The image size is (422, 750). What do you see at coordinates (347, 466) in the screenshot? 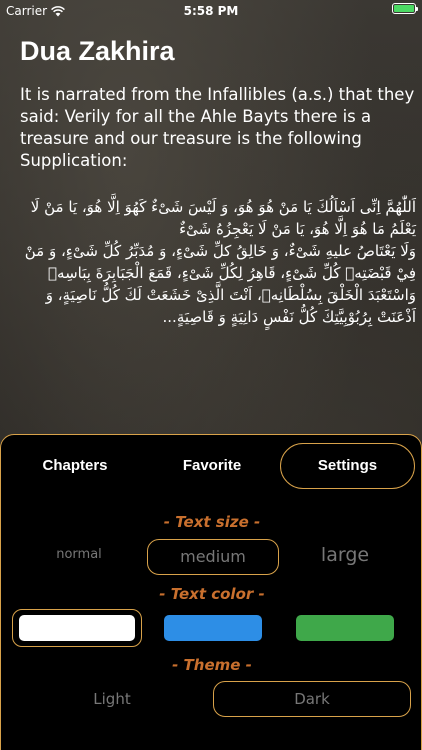
I see `tab-settings: Settings` at bounding box center [347, 466].